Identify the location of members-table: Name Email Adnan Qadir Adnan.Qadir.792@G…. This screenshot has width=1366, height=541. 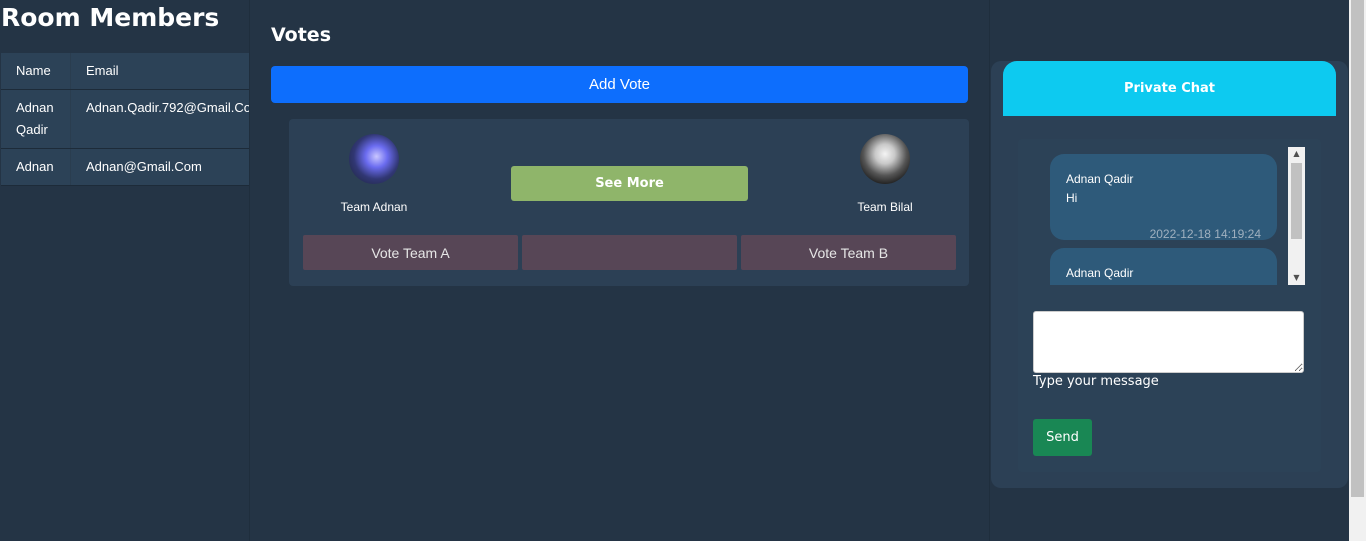
(125, 119).